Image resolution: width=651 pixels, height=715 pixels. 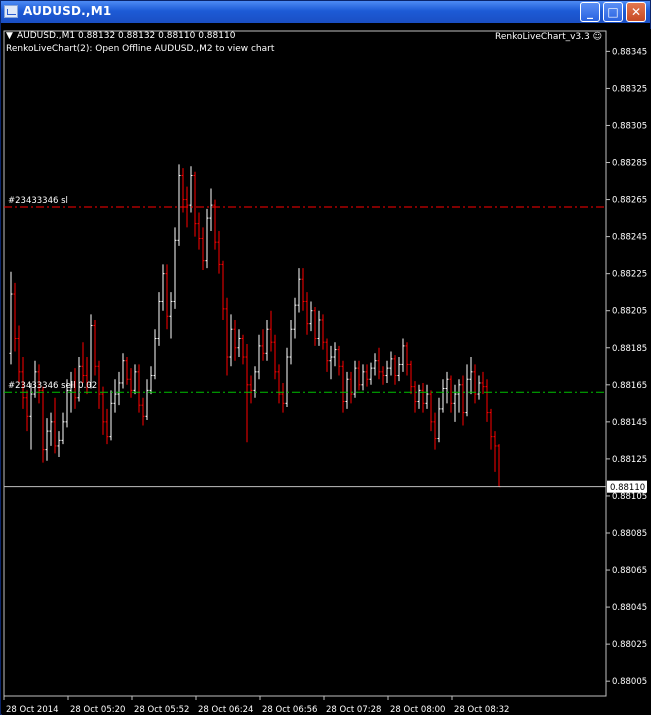 I want to click on y-tick-label: 0.88325, so click(x=629, y=89).